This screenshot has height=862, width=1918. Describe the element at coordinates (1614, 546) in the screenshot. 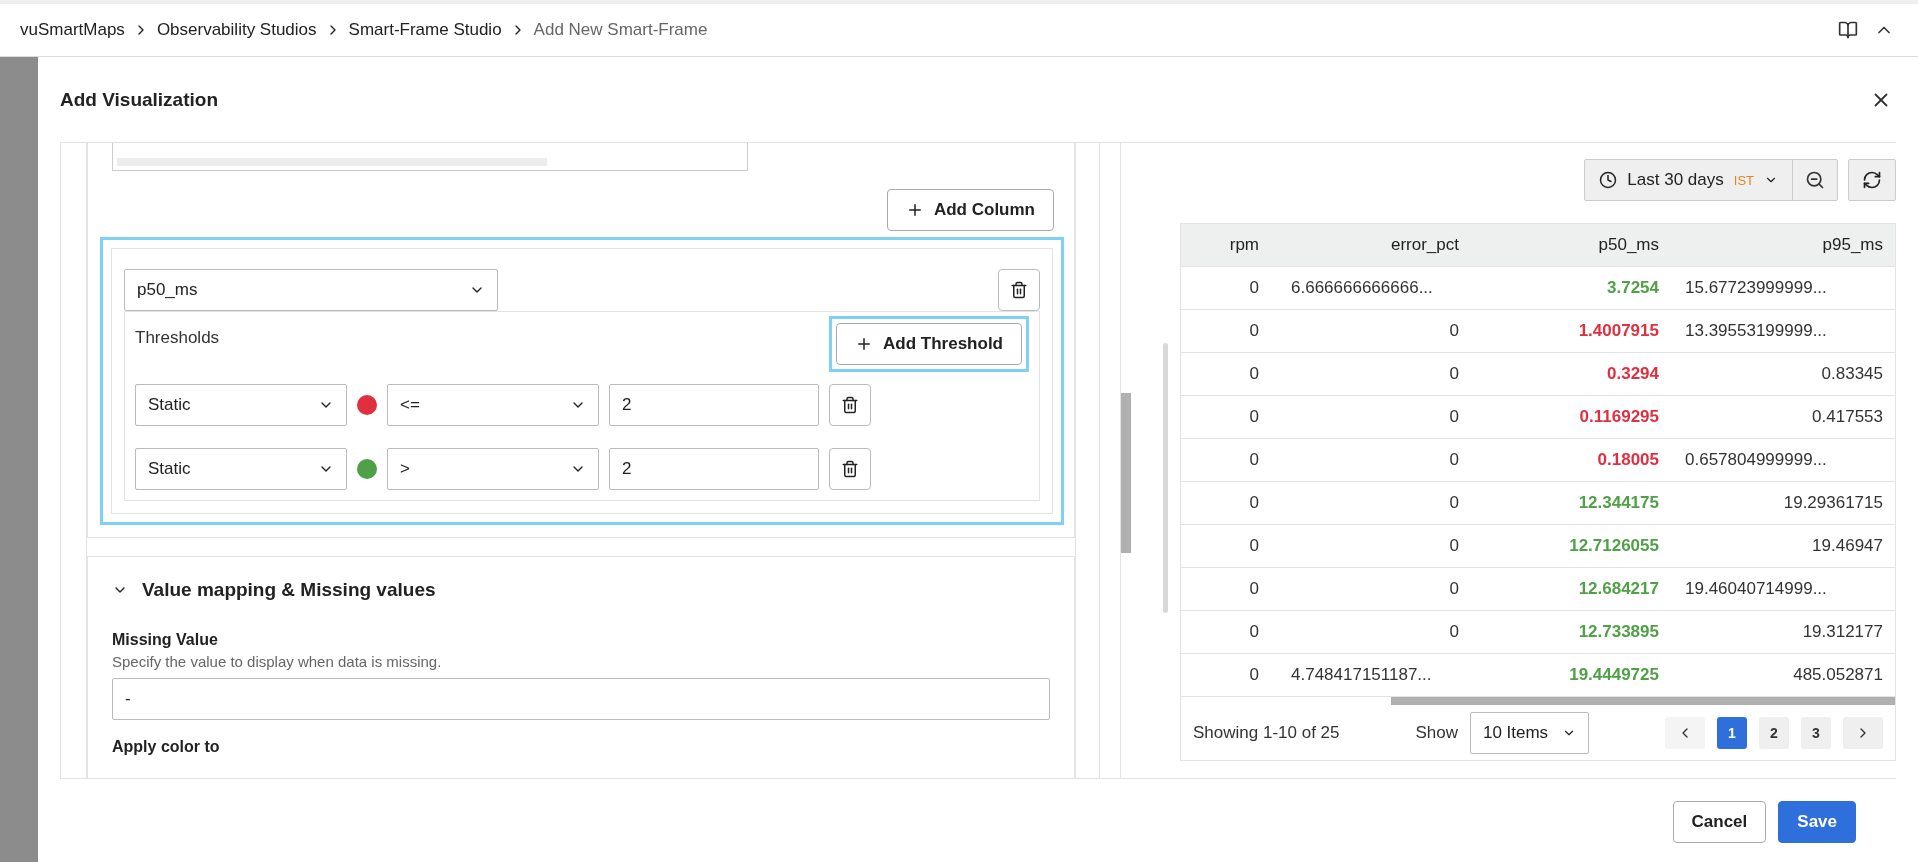

I see `table-cell-text: 12.7126055` at that location.